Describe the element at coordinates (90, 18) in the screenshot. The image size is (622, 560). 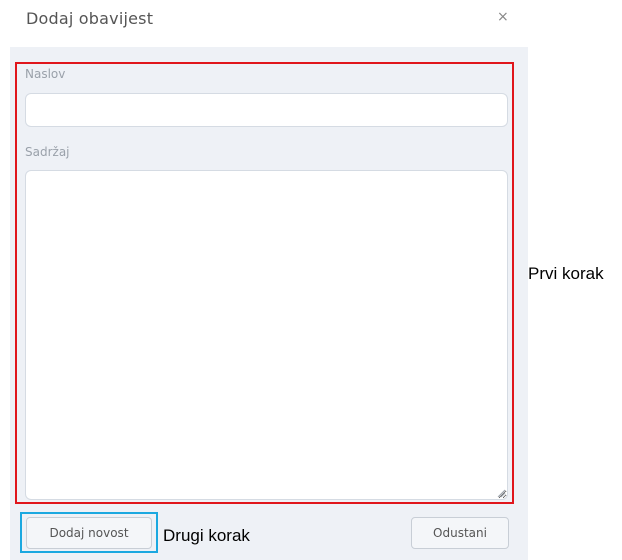
I see `modal-title: Dodaj obavijest` at that location.